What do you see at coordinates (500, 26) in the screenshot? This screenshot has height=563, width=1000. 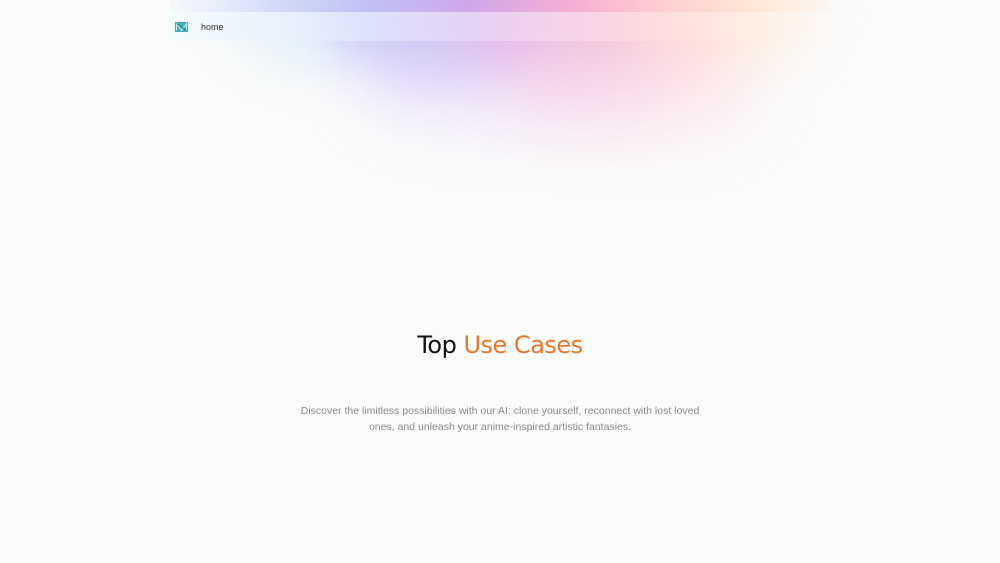 I see `site-header: home` at bounding box center [500, 26].